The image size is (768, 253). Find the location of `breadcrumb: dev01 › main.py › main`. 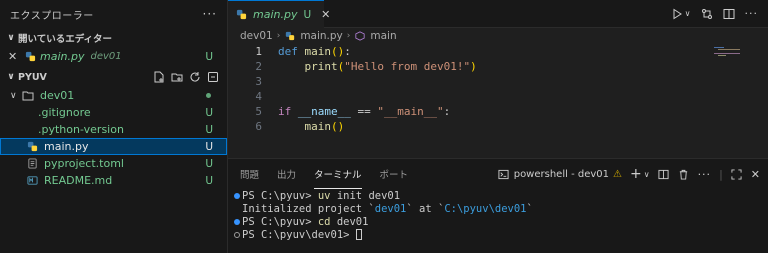

breadcrumb: dev01 › main.py › main is located at coordinates (498, 36).